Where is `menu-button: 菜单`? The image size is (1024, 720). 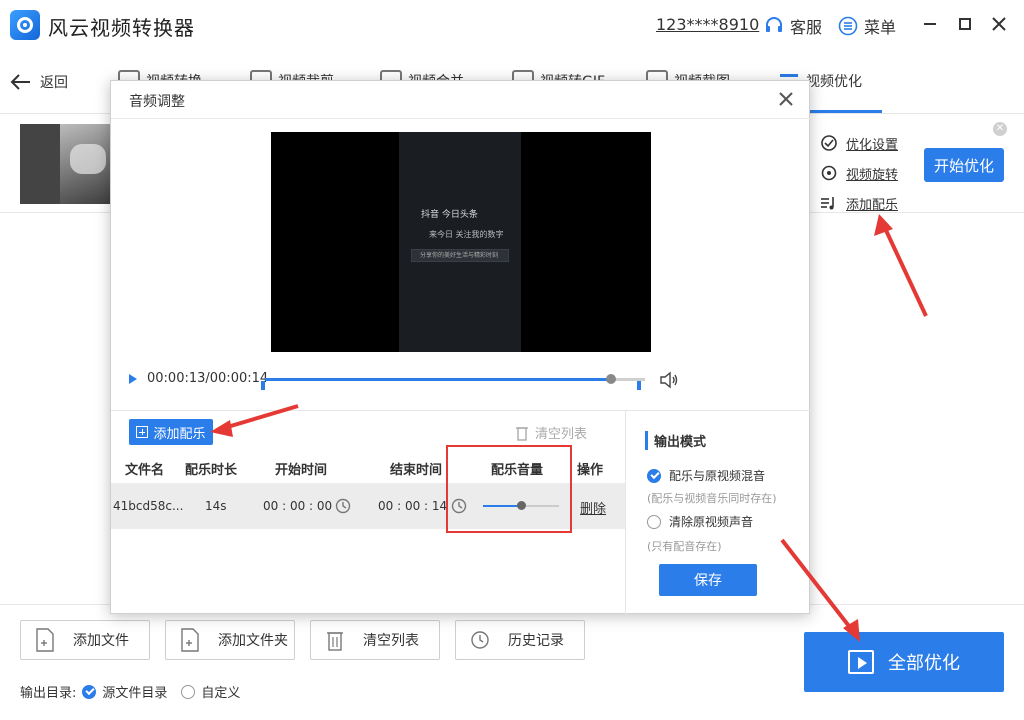 menu-button: 菜单 is located at coordinates (867, 26).